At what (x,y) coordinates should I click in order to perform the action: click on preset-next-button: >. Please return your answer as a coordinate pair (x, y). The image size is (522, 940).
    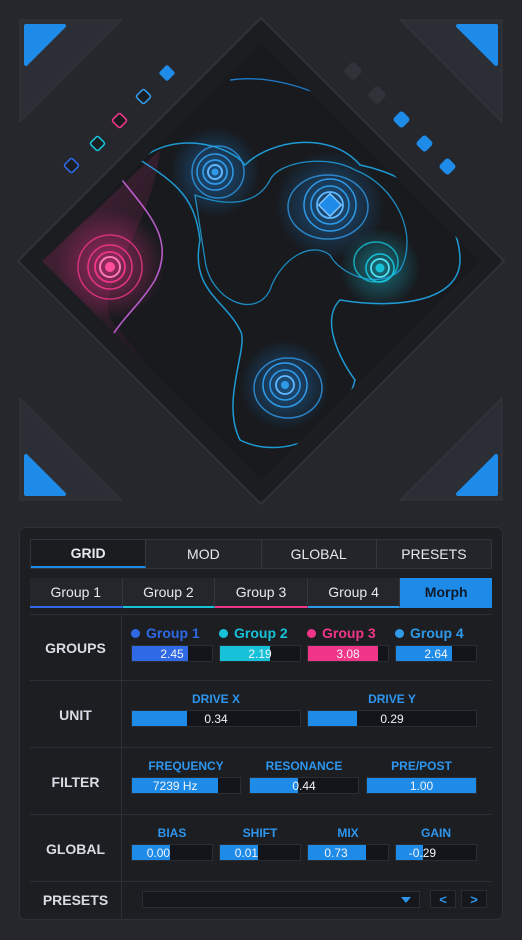
    Looking at the image, I should click on (474, 899).